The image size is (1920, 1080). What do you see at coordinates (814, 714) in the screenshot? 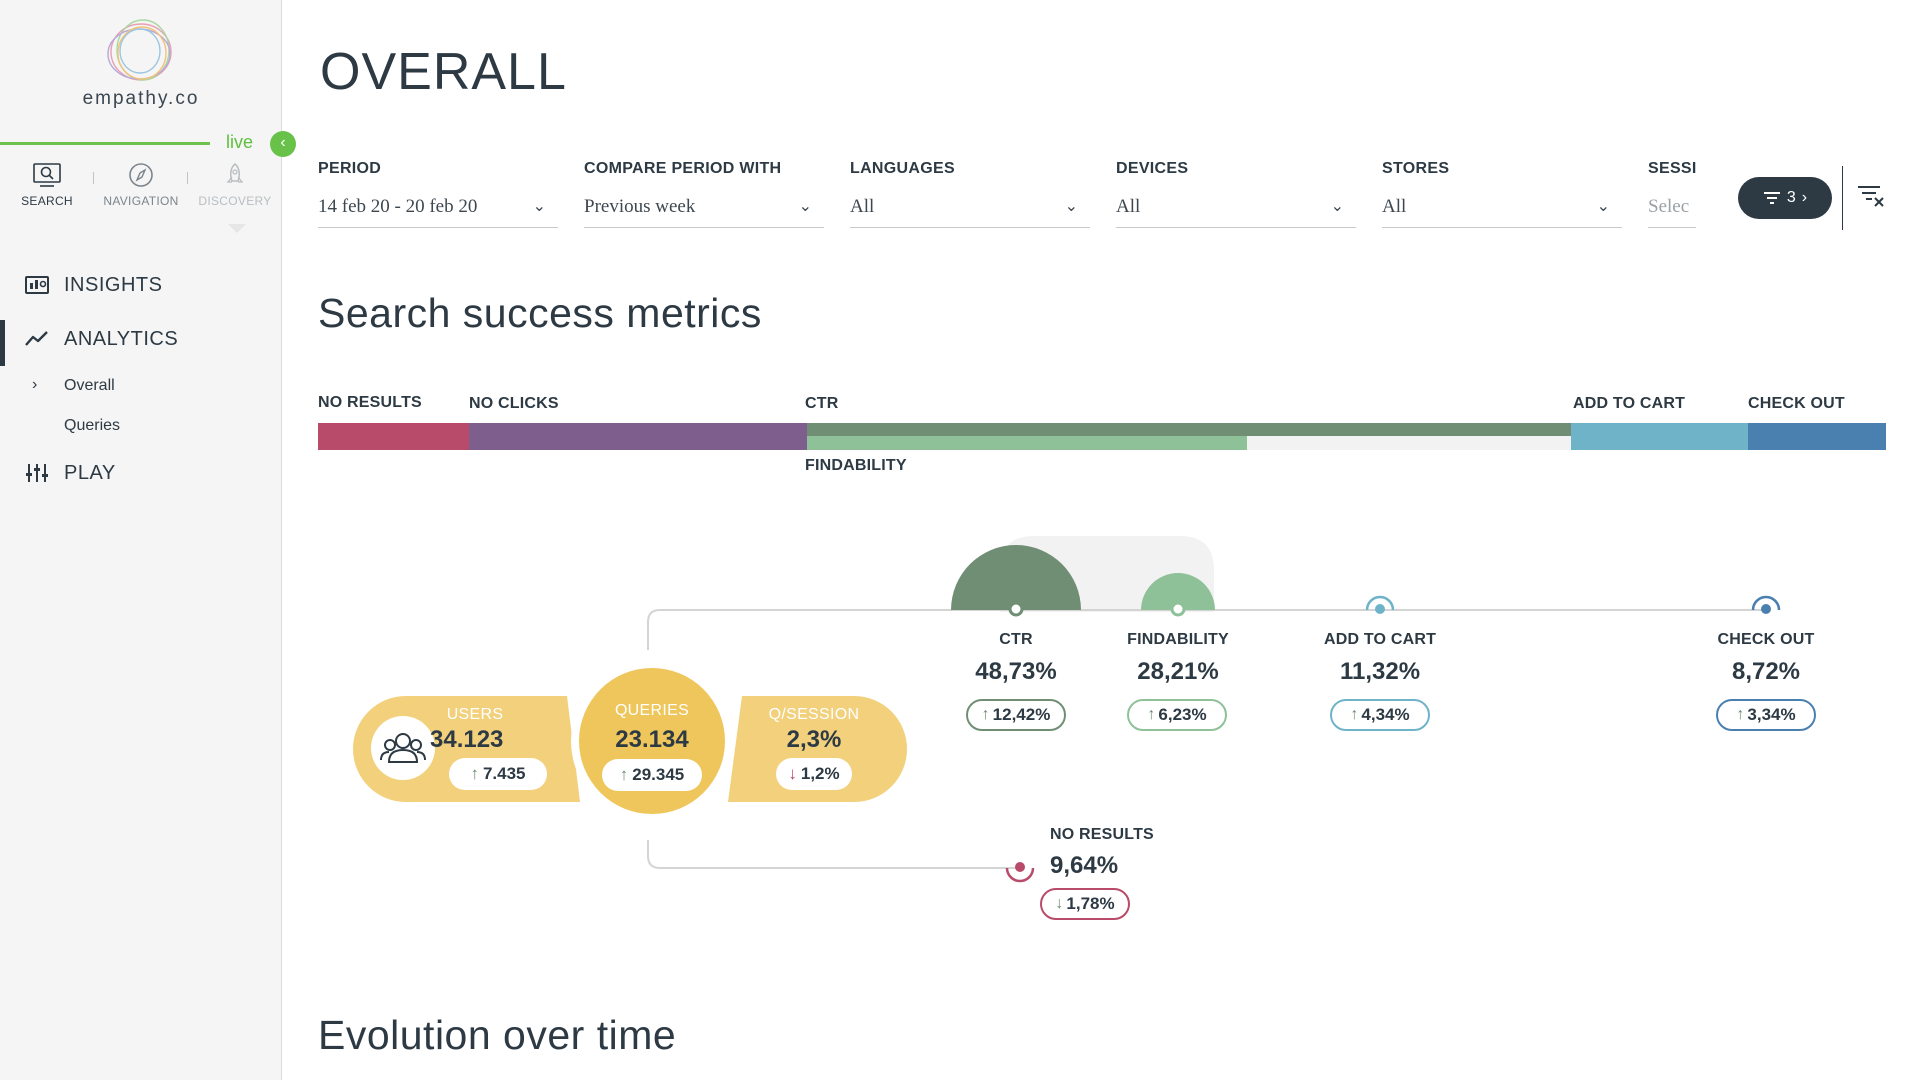
I see `qsession-label: Q/SESSION` at bounding box center [814, 714].